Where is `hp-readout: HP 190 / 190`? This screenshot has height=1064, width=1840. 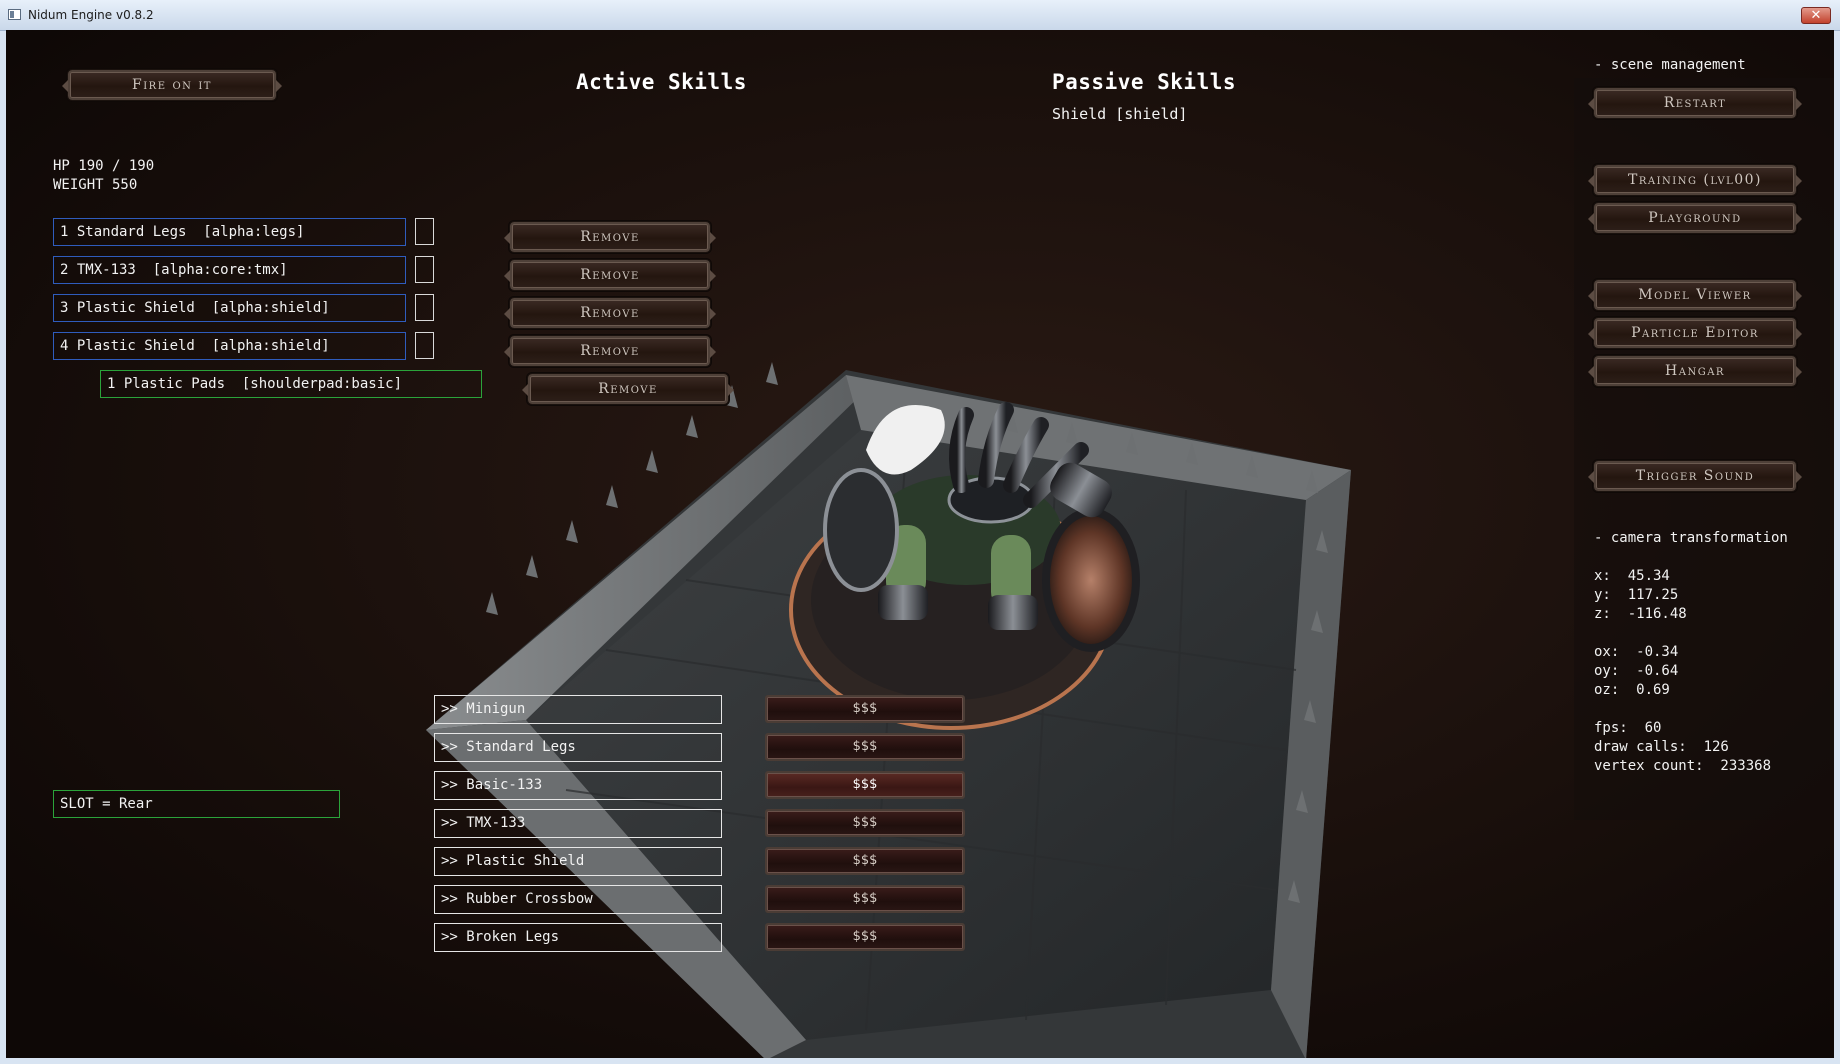
hp-readout: HP 190 / 190 is located at coordinates (104, 166).